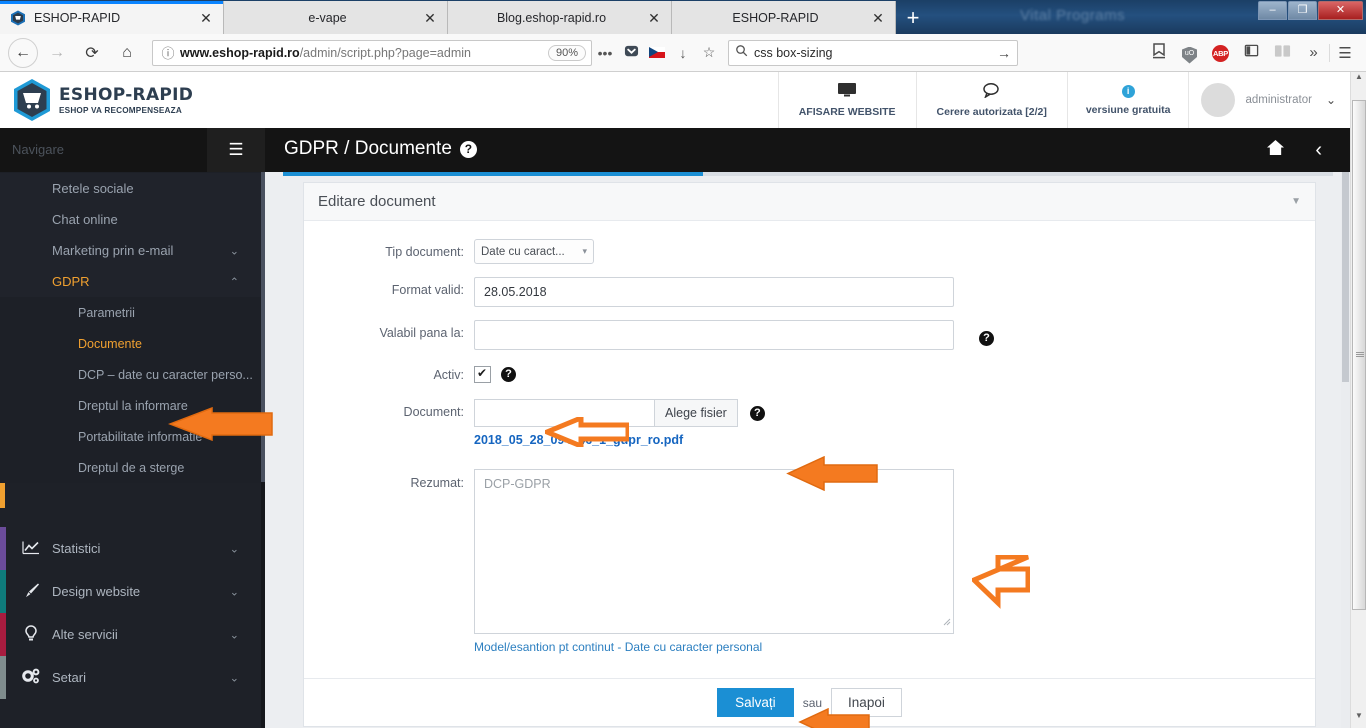 The width and height of the screenshot is (1366, 728). I want to click on forward-button: →, so click(57, 53).